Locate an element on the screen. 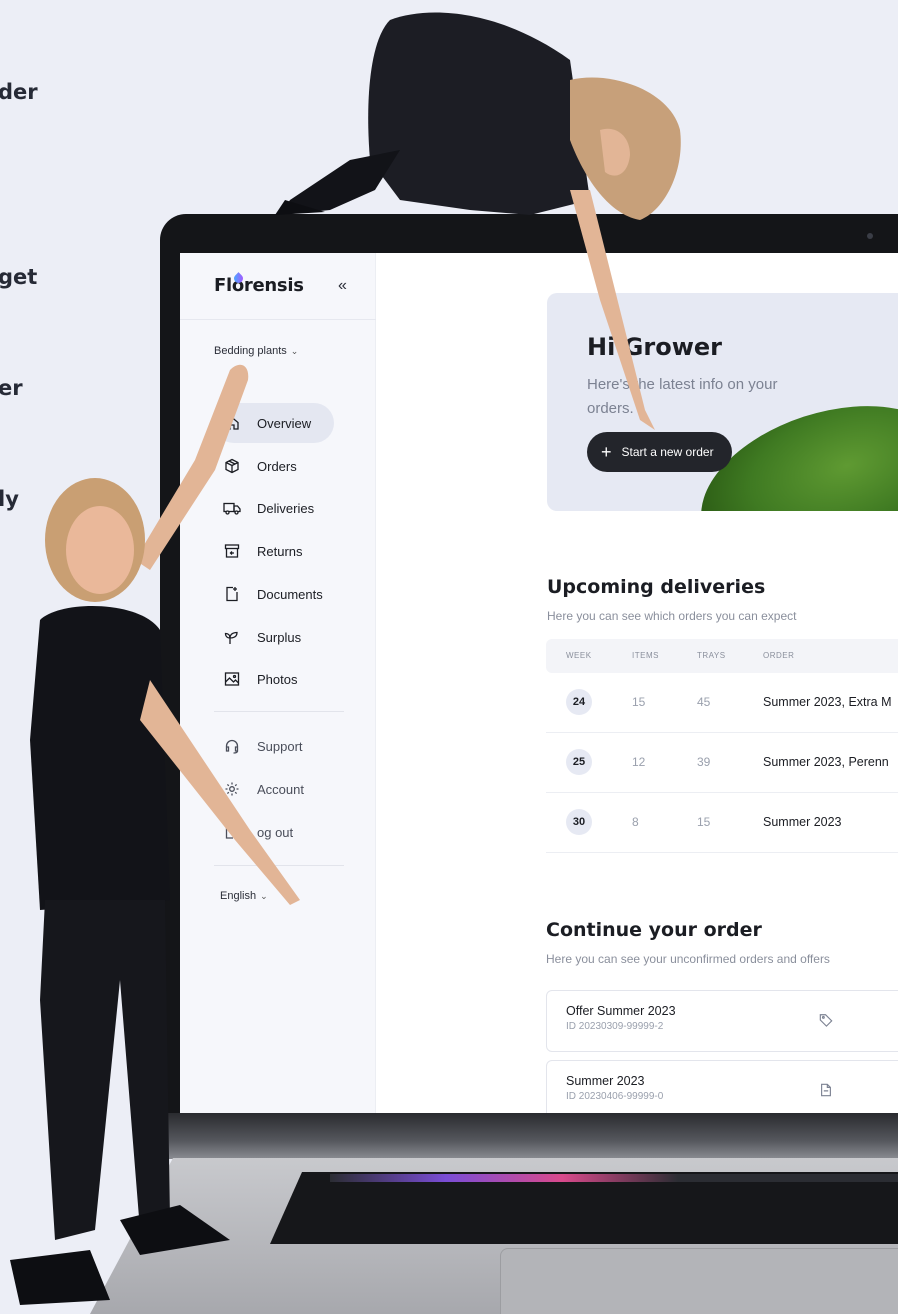 The image size is (898, 1314). order-cell: Summer 2023, Extra M is located at coordinates (827, 702).